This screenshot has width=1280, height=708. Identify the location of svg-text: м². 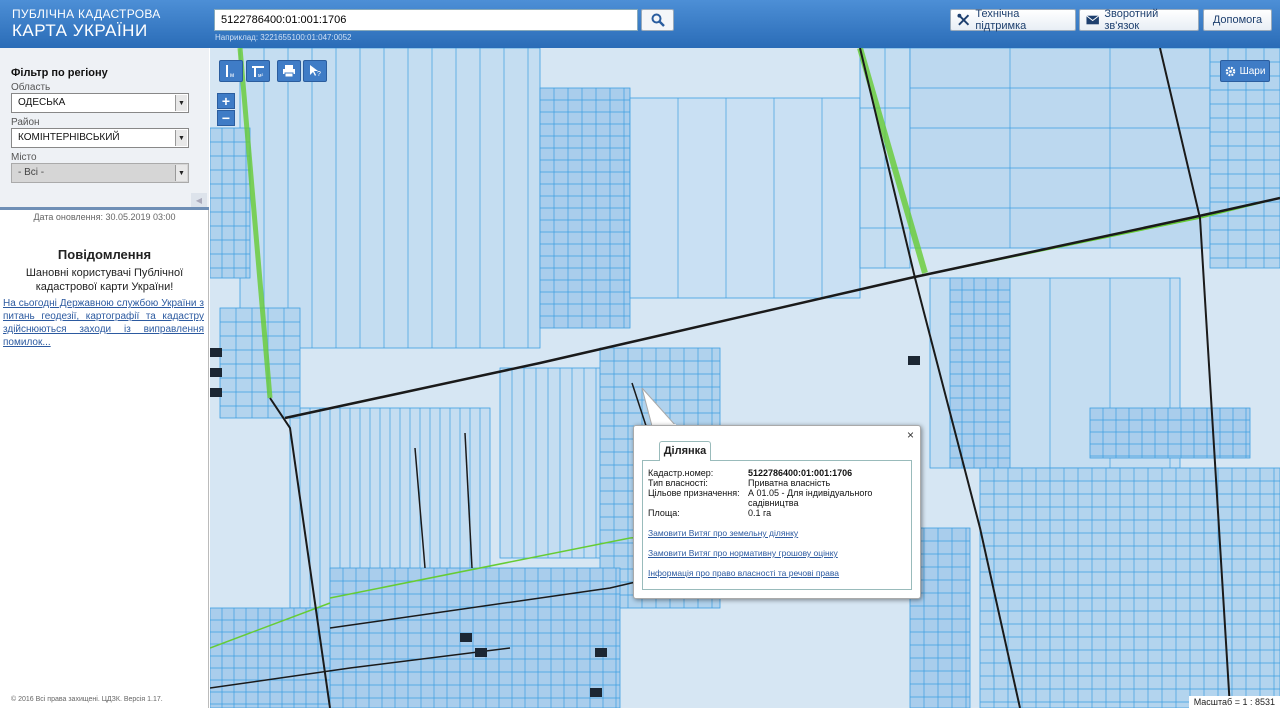
(260, 76).